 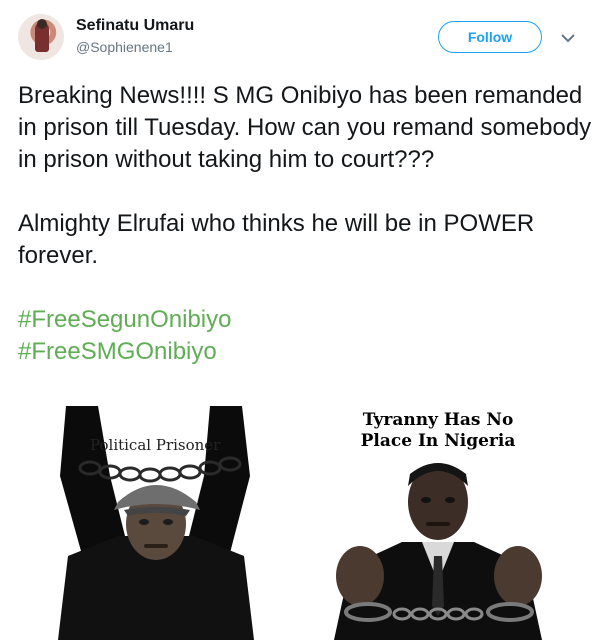 I want to click on avatar, so click(x=41, y=37).